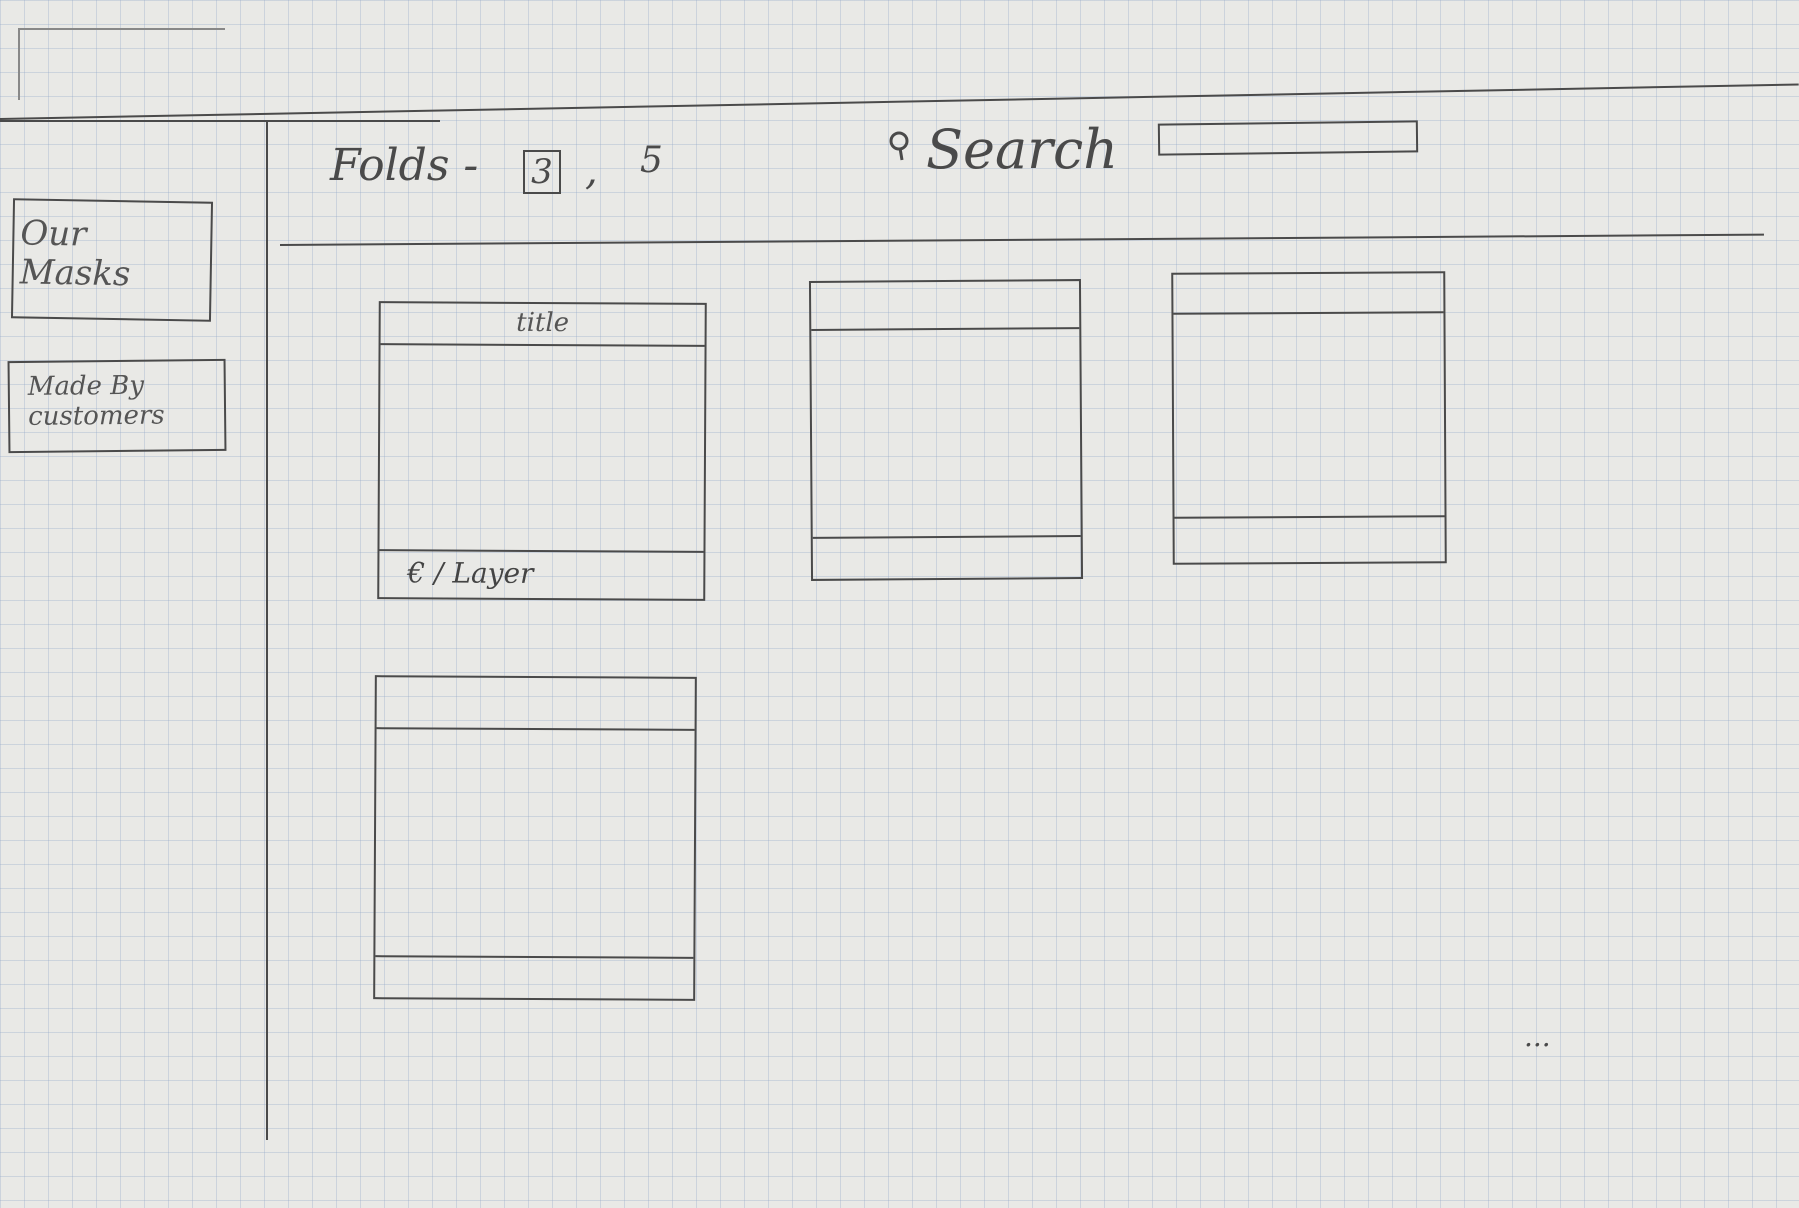 Image resolution: width=1799 pixels, height=1208 pixels. I want to click on search-label: Search, so click(1022, 149).